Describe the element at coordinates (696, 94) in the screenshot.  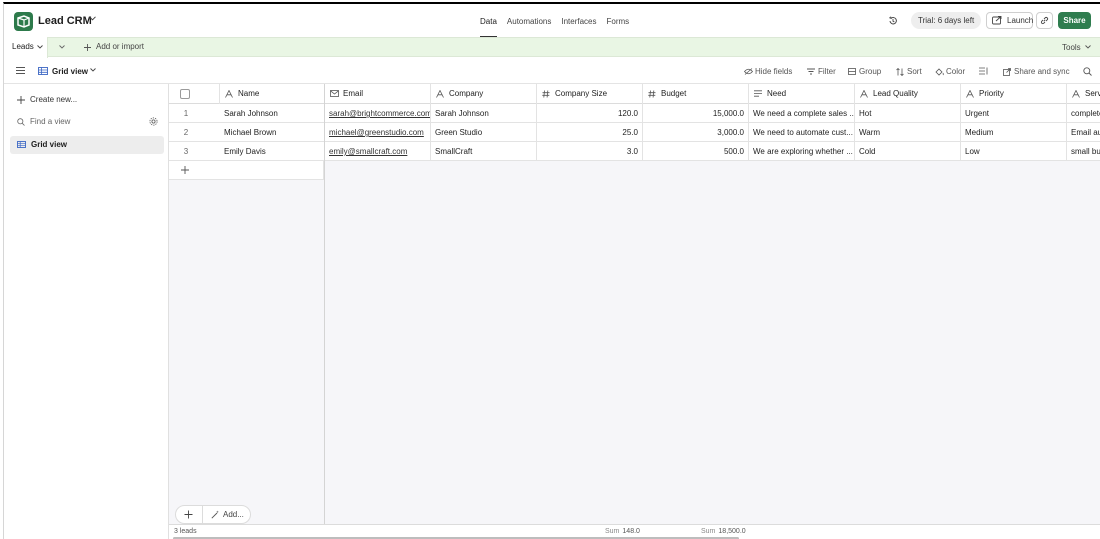
I see `column-header-budget: Budget` at that location.